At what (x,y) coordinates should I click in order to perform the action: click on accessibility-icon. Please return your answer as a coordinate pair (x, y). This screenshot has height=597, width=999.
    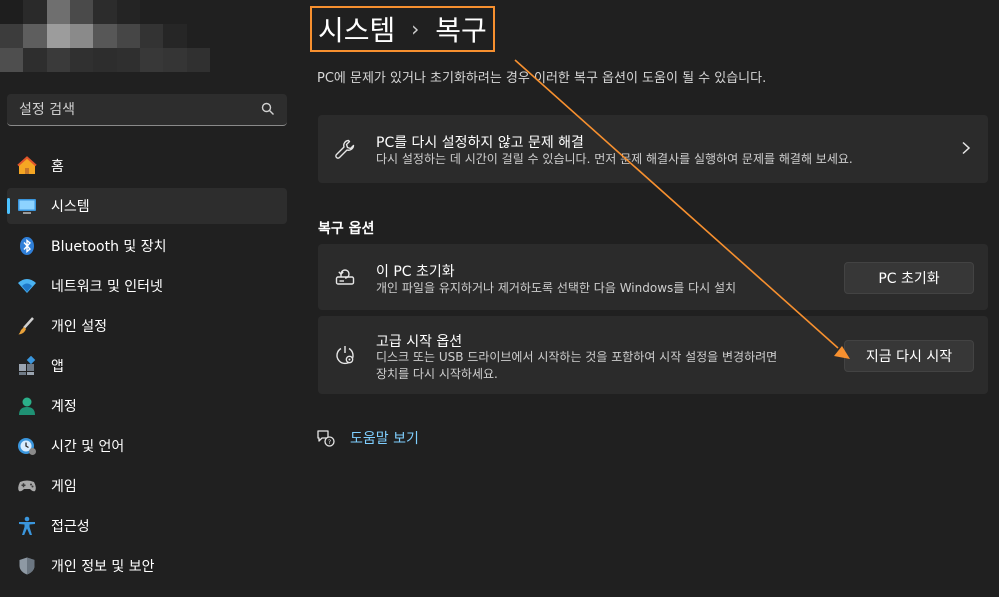
    Looking at the image, I should click on (27, 526).